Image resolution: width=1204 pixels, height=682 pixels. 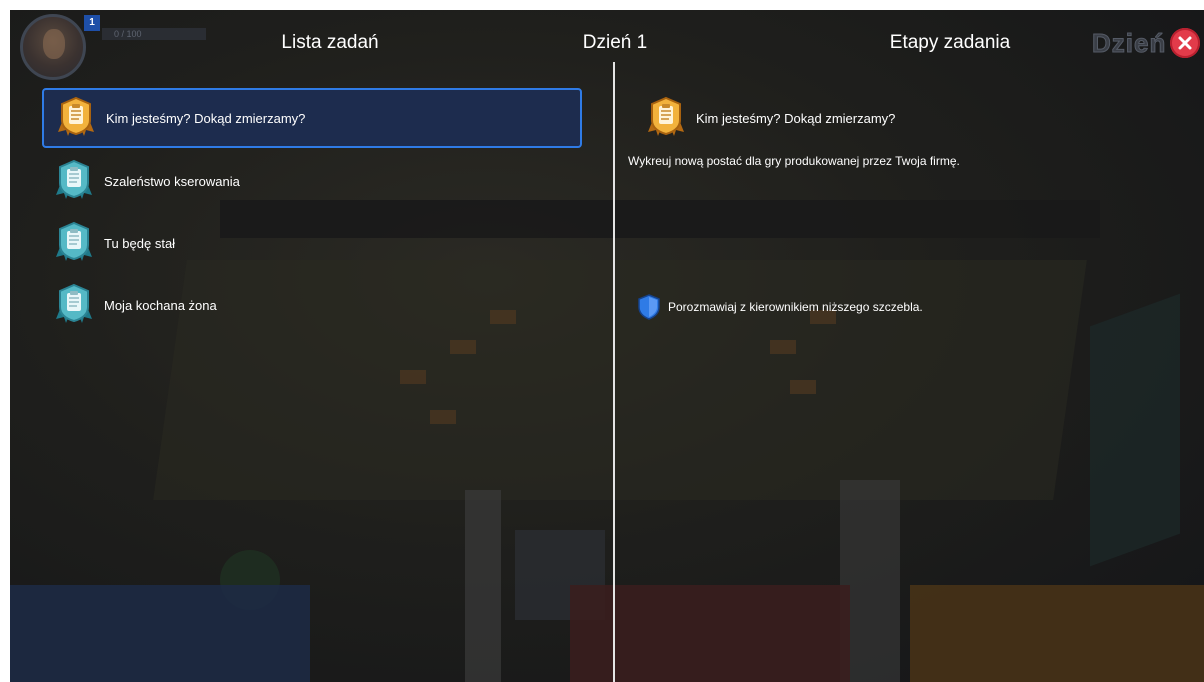 What do you see at coordinates (140, 243) in the screenshot?
I see `task-label: Tu będę stał` at bounding box center [140, 243].